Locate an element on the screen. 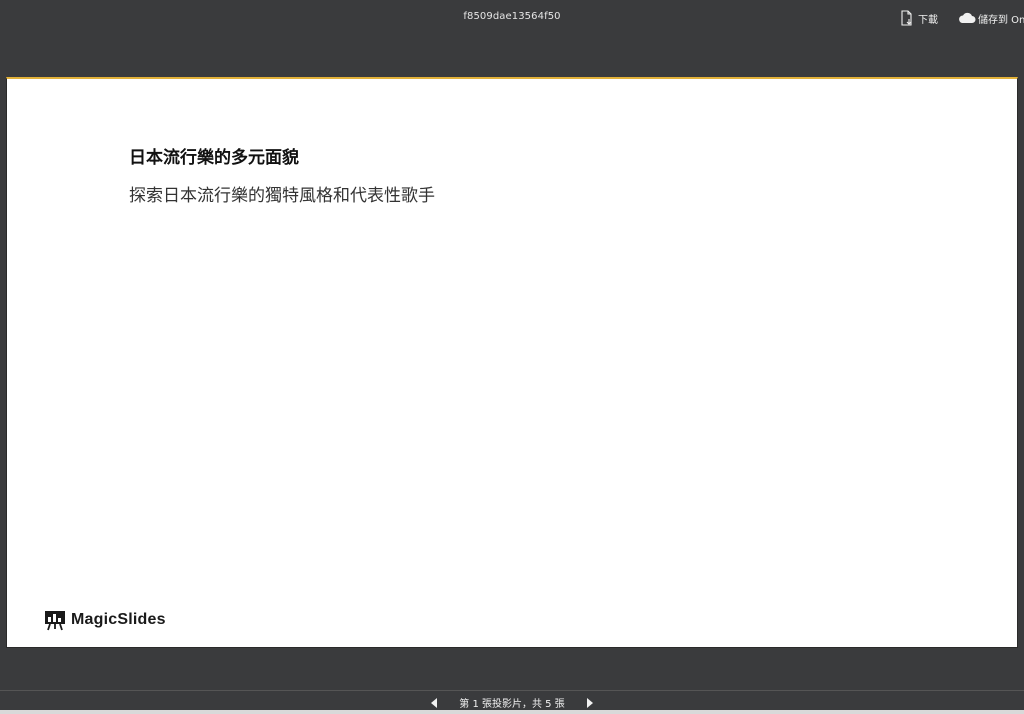  top-actions: 下載 儲存到 OneDrive is located at coordinates (961, 18).